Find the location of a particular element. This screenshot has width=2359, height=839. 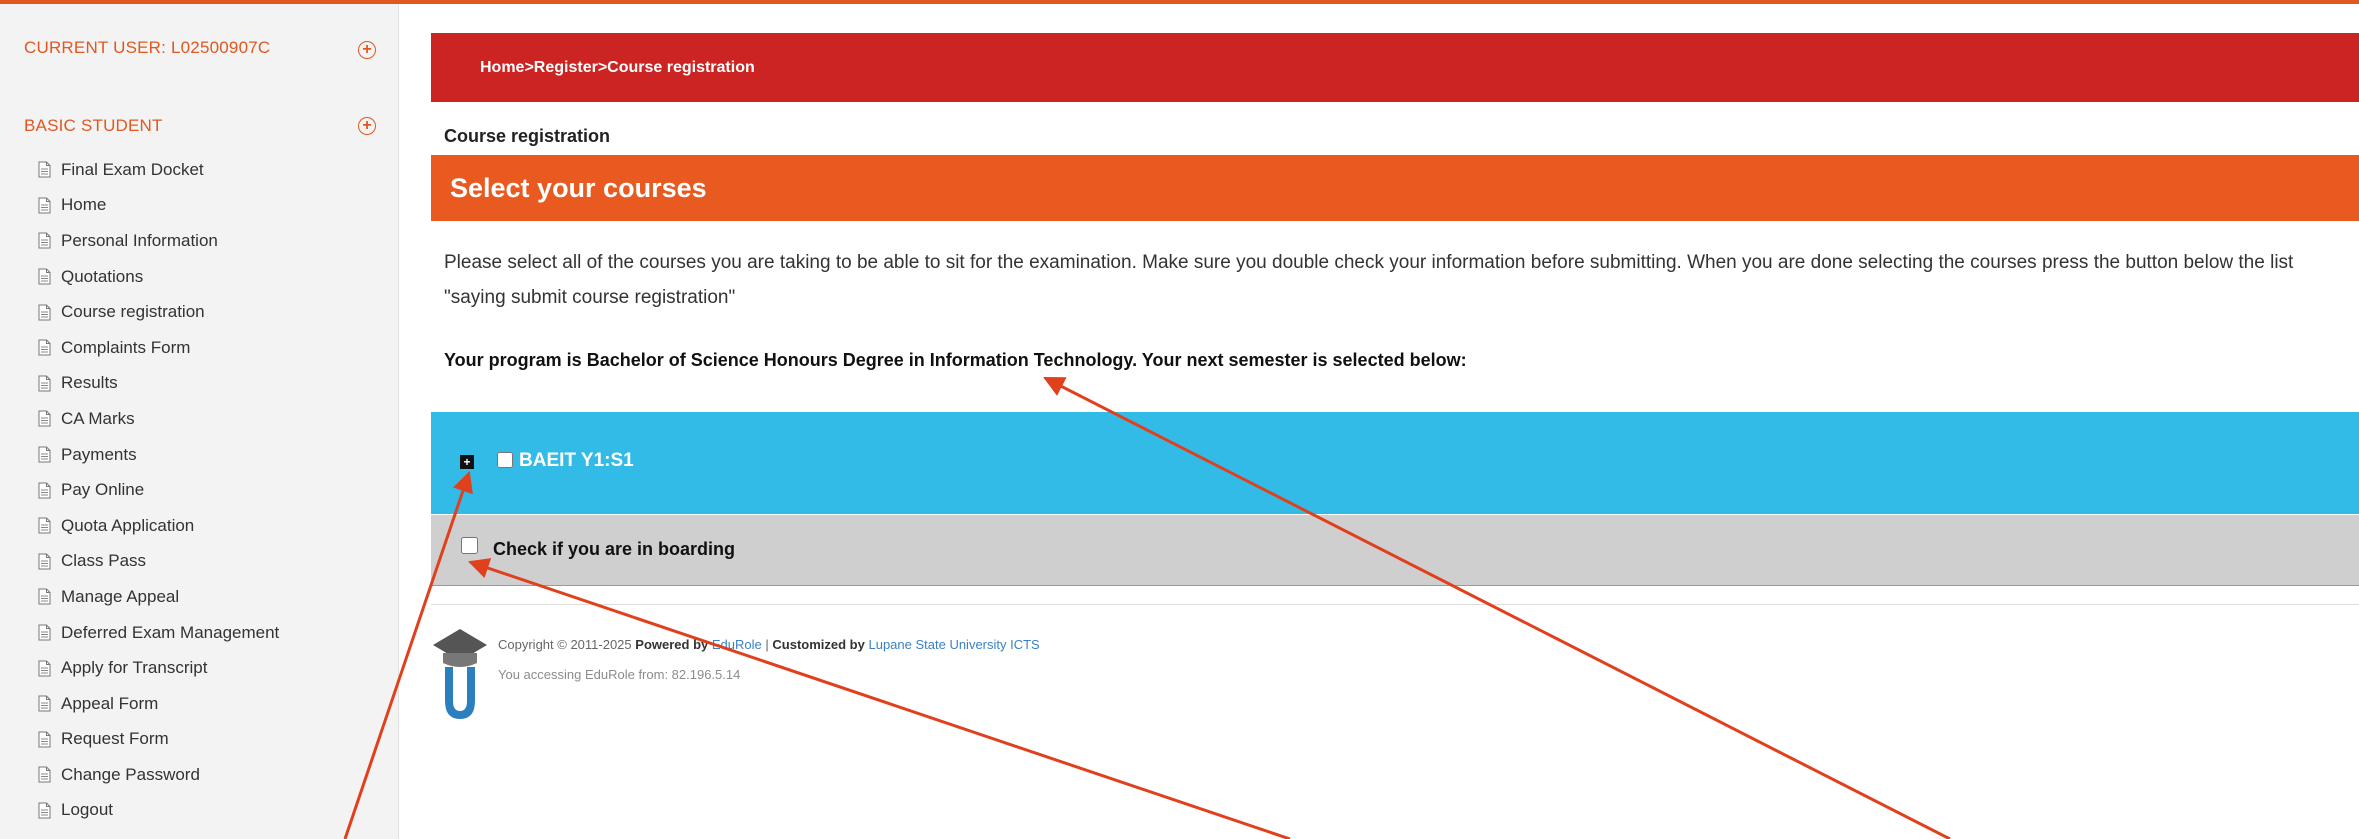

sidebar-item-label: Quota Application is located at coordinates (128, 525).